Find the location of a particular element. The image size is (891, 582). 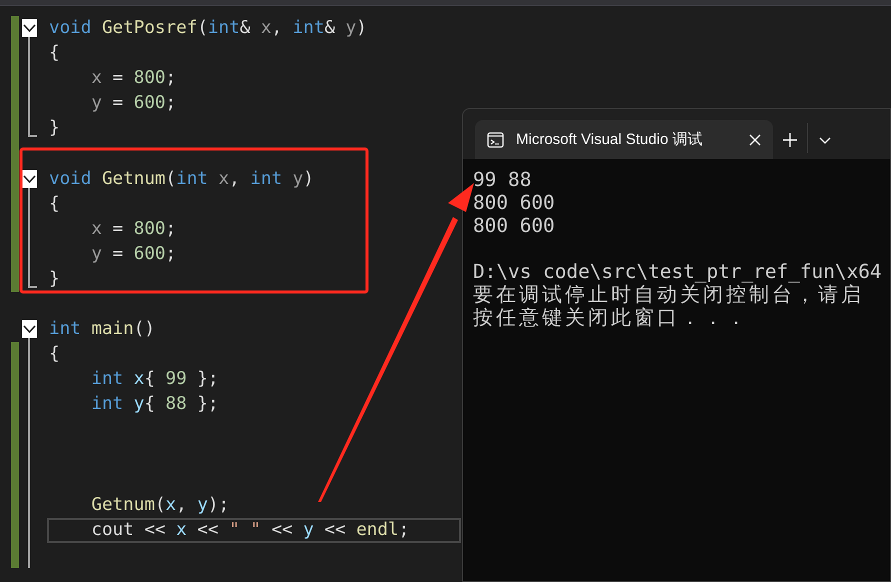

console-output-line: D:\vs code\src\test_ptr_ref_fun\x64 is located at coordinates (678, 271).